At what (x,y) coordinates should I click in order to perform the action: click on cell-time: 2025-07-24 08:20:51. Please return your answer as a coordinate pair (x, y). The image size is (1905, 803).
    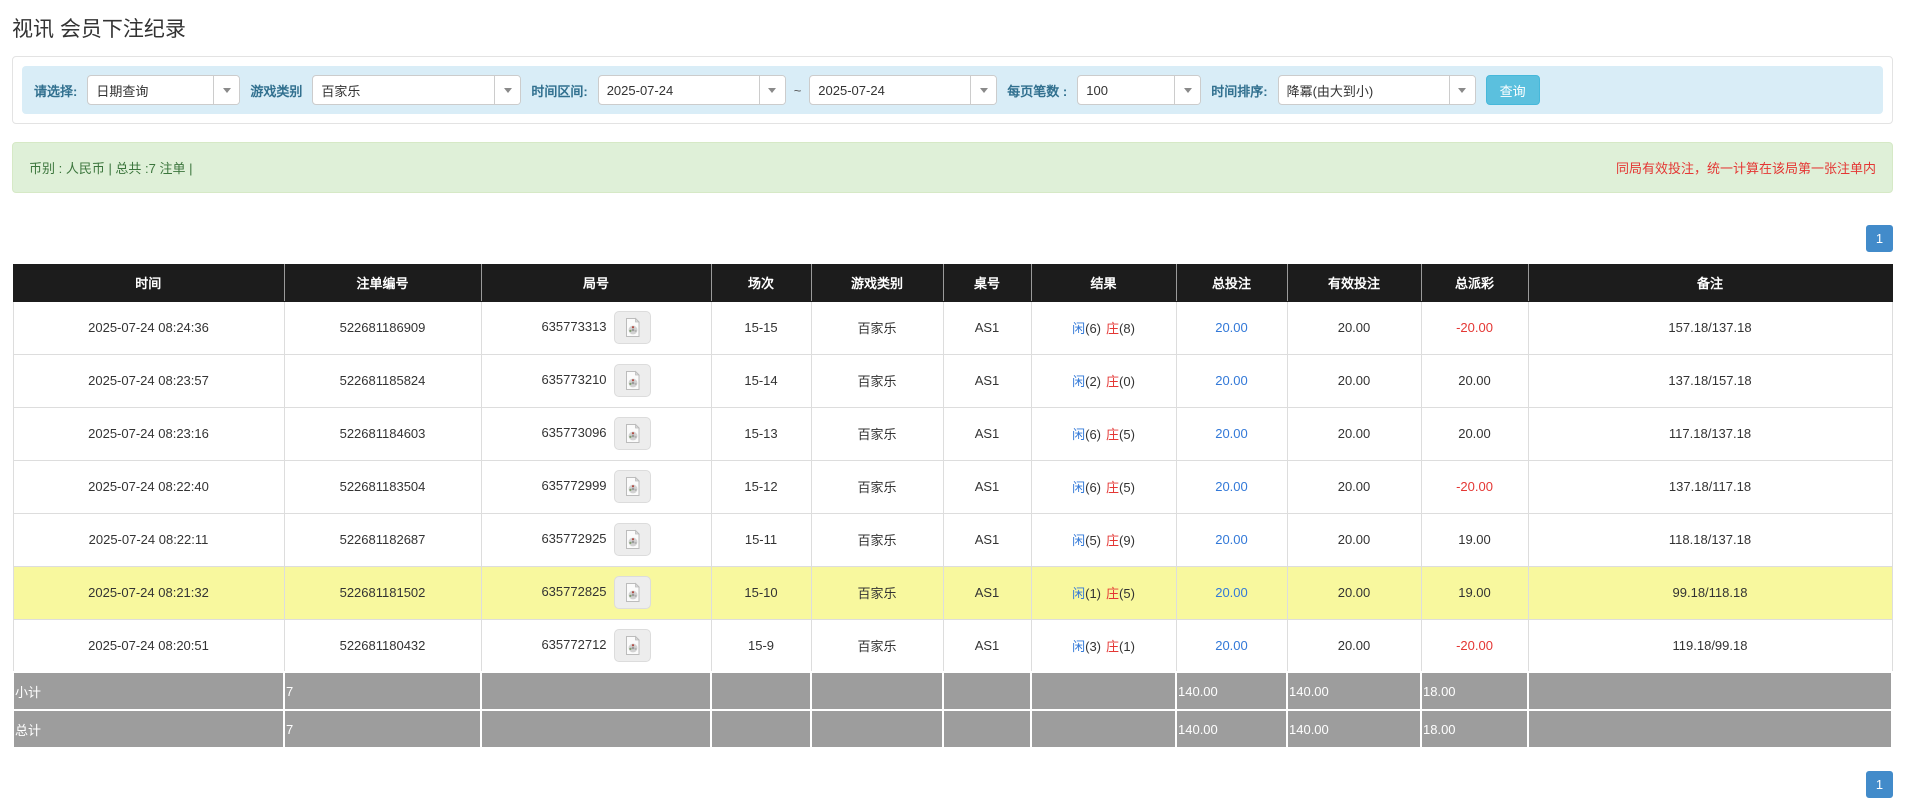
    Looking at the image, I should click on (148, 645).